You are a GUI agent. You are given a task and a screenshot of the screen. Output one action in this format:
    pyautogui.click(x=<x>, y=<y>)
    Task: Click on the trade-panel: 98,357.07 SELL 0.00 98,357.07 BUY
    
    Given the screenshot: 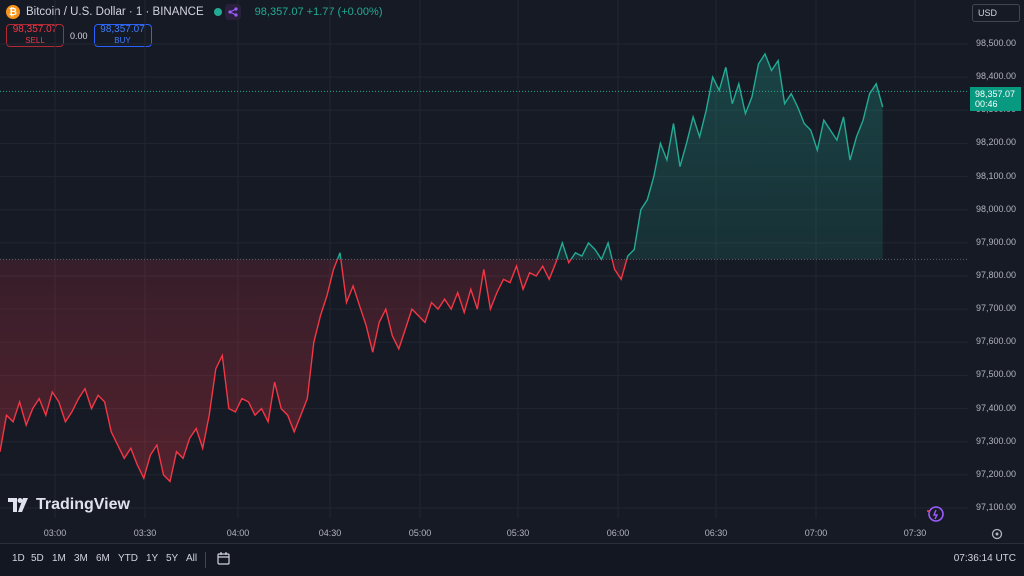 What is the action you would take?
    pyautogui.click(x=79, y=35)
    